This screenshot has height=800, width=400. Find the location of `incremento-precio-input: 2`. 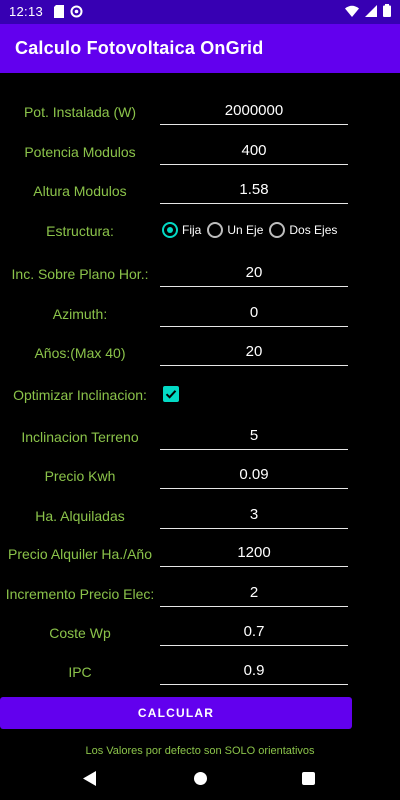

incremento-precio-input: 2 is located at coordinates (254, 594).